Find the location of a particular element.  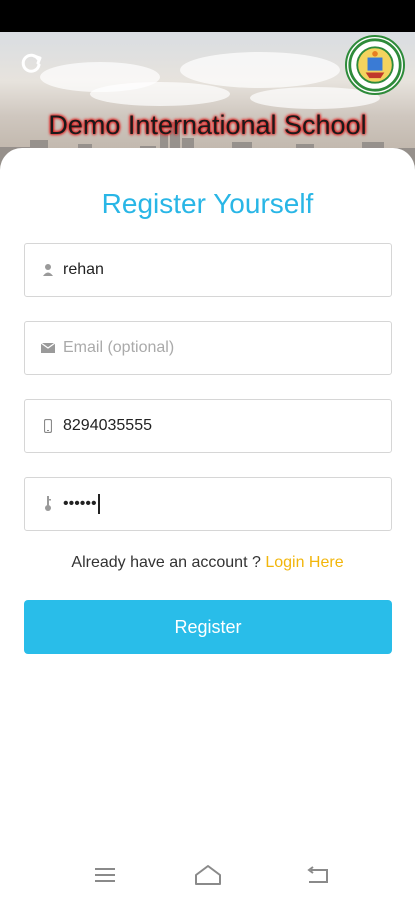

password-field: •••••• is located at coordinates (208, 504).